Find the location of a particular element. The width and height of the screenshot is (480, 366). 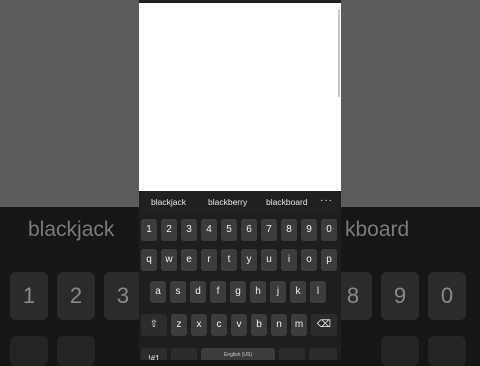

number-row: 1 2 3 4 5 6 7 8 9 0 is located at coordinates (240, 230).